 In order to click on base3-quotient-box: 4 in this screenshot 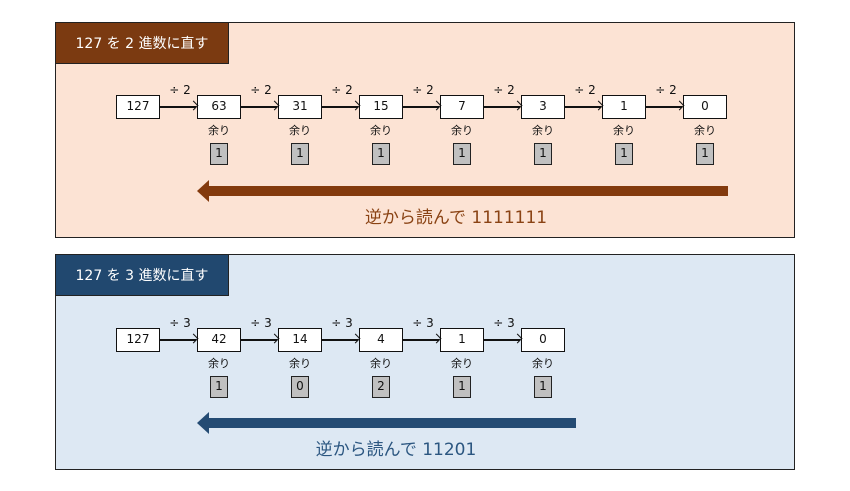, I will do `click(381, 340)`.